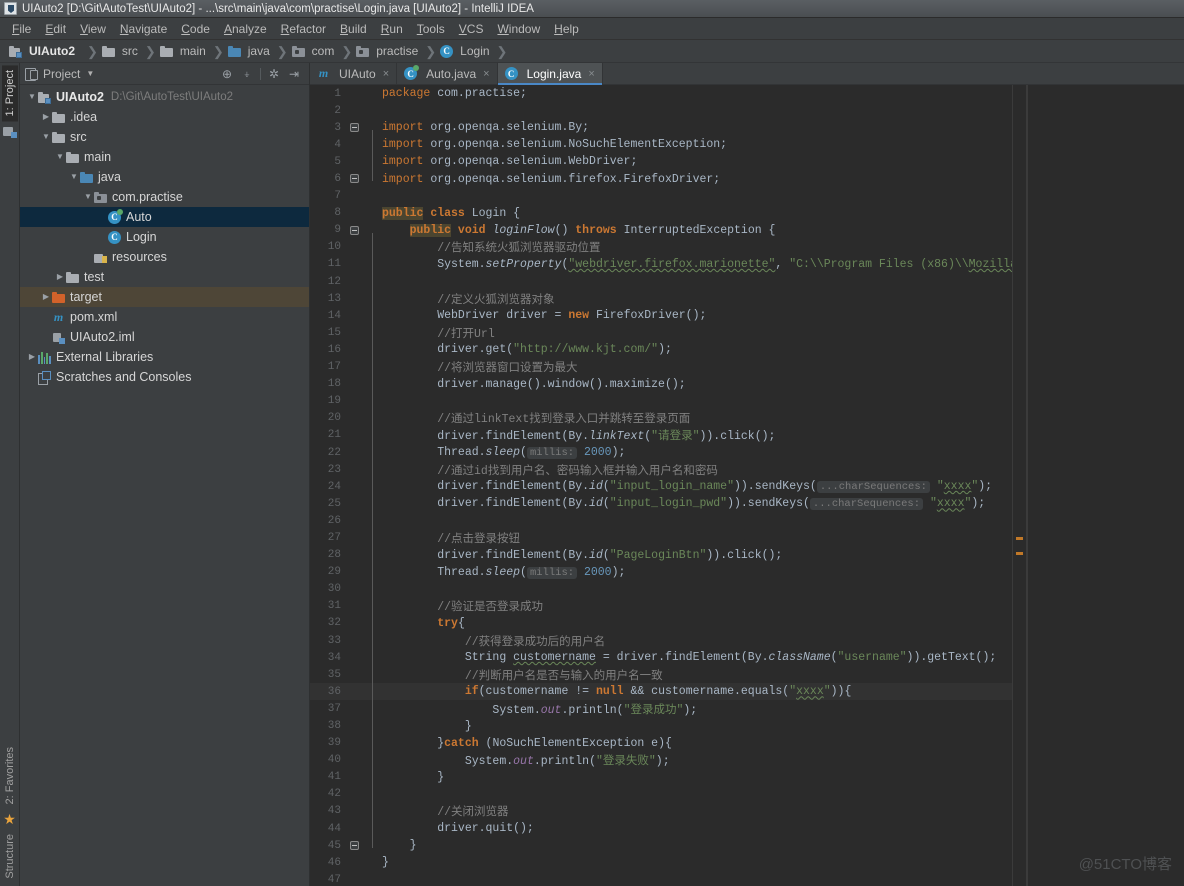 The height and width of the screenshot is (886, 1184). I want to click on code-text: System.out.println("登录成功");, so click(692, 709).